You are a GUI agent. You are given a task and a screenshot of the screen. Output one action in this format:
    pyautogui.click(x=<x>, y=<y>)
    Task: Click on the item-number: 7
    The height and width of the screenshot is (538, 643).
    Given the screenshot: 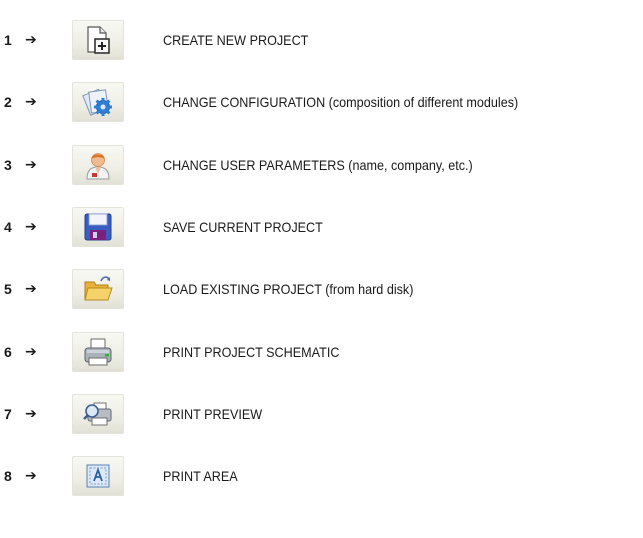 What is the action you would take?
    pyautogui.click(x=8, y=414)
    